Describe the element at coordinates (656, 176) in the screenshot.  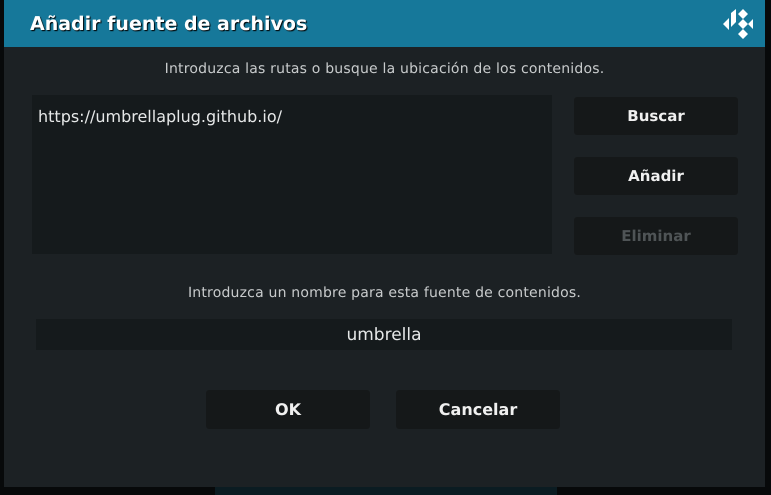
I see `action-button: Añadir` at that location.